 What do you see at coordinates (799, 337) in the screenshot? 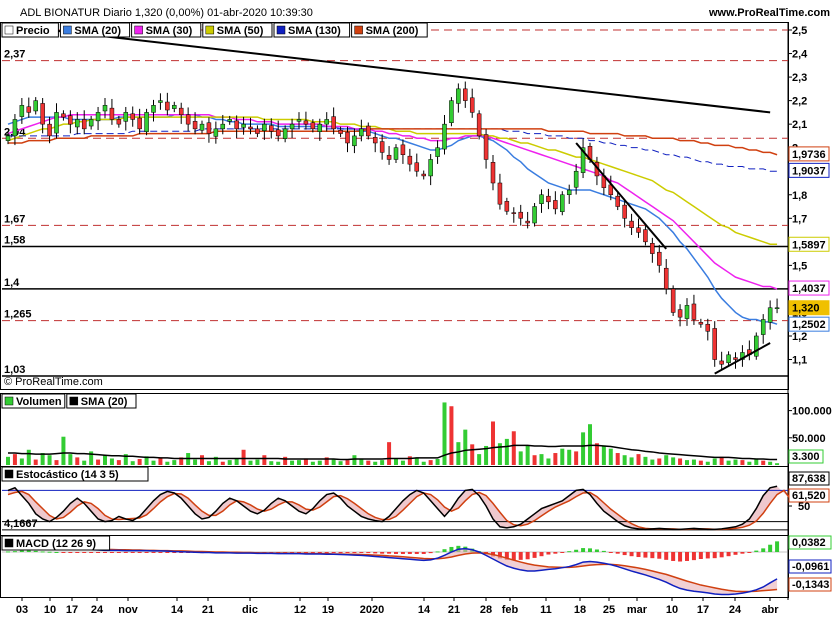
I see `price-ytick-label: 1,2` at bounding box center [799, 337].